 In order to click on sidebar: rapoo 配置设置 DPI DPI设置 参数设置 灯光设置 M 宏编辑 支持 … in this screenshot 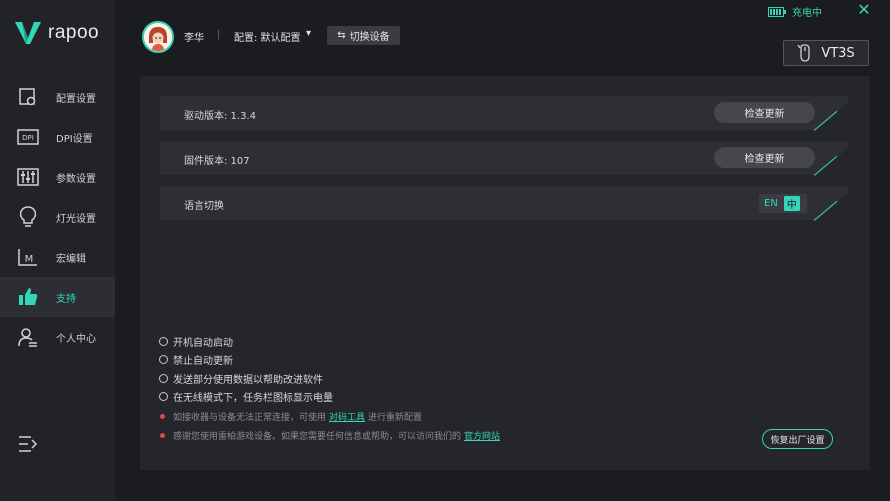, I will do `click(57, 250)`.